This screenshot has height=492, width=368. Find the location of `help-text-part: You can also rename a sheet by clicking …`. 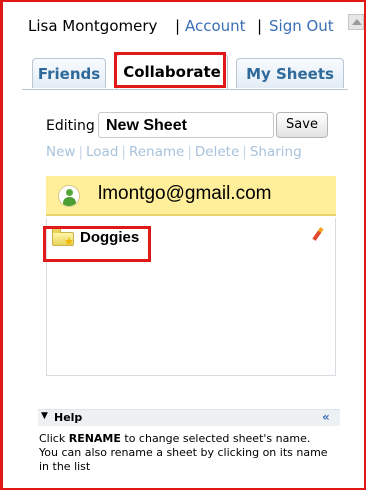

help-text-part: You can also rename a sheet by clicking … is located at coordinates (183, 459).